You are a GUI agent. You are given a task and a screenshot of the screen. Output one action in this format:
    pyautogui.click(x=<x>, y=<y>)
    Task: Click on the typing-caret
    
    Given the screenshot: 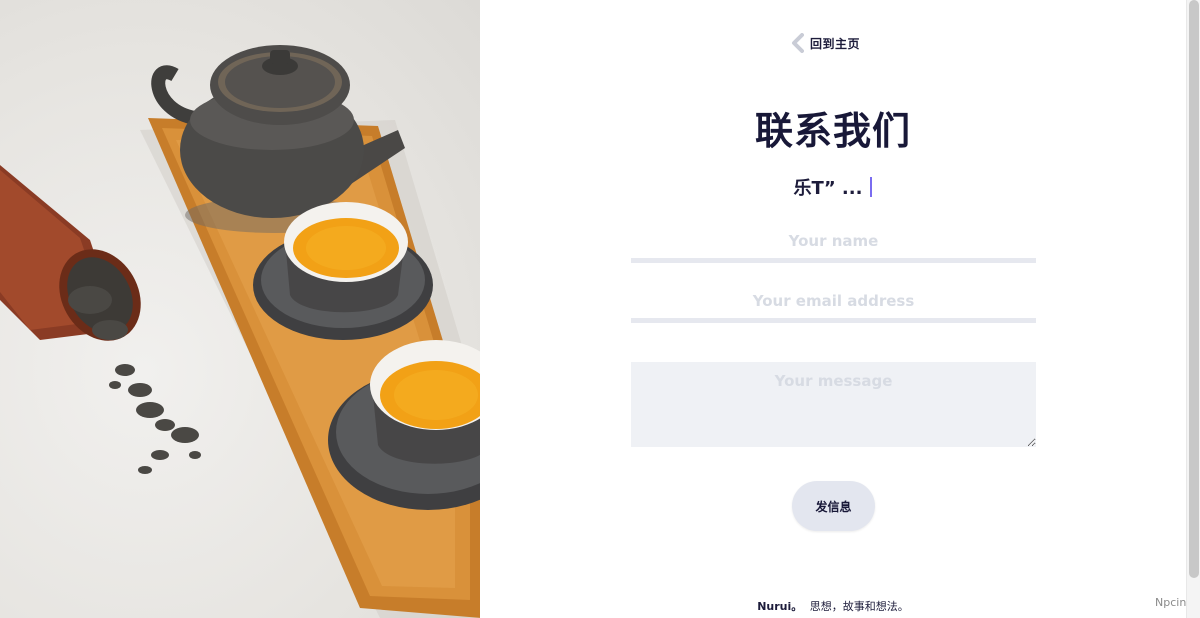 What is the action you would take?
    pyautogui.click(x=871, y=187)
    